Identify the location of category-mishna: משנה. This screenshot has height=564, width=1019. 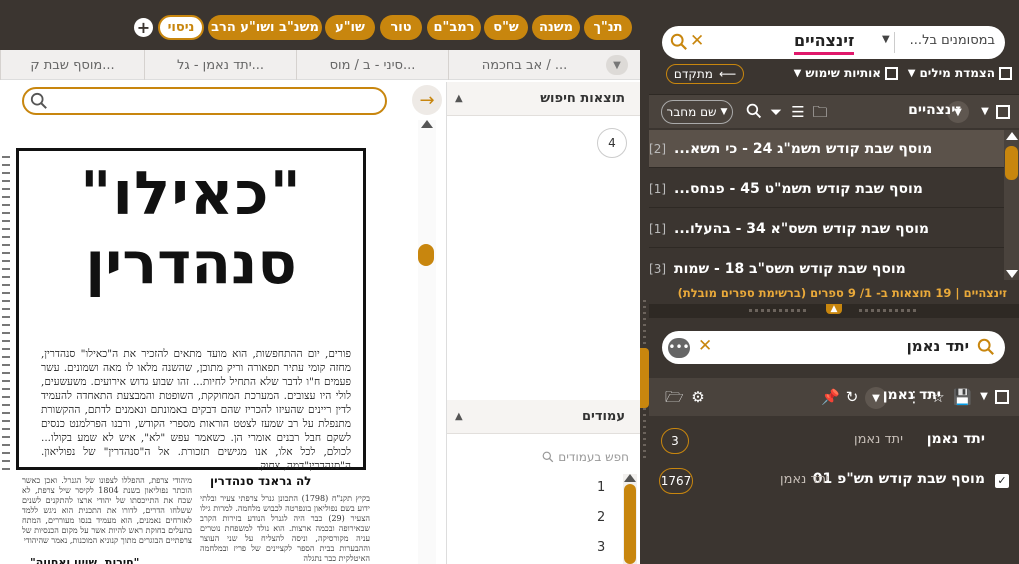
(556, 27).